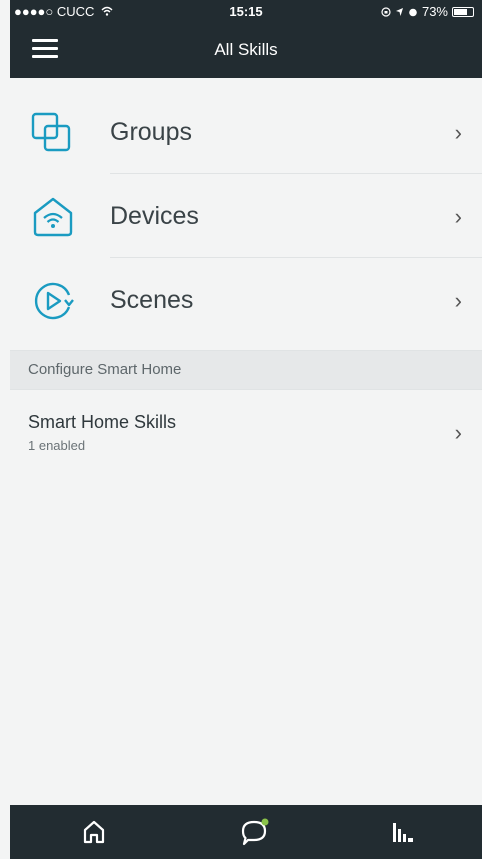 This screenshot has width=482, height=859. I want to click on location-icon, so click(399, 11).